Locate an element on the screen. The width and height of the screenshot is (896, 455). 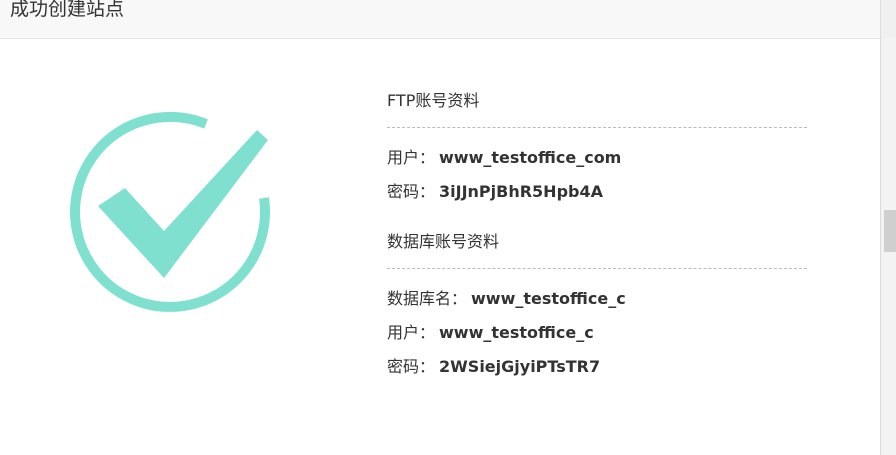
database-password-label: 密码： is located at coordinates (411, 366).